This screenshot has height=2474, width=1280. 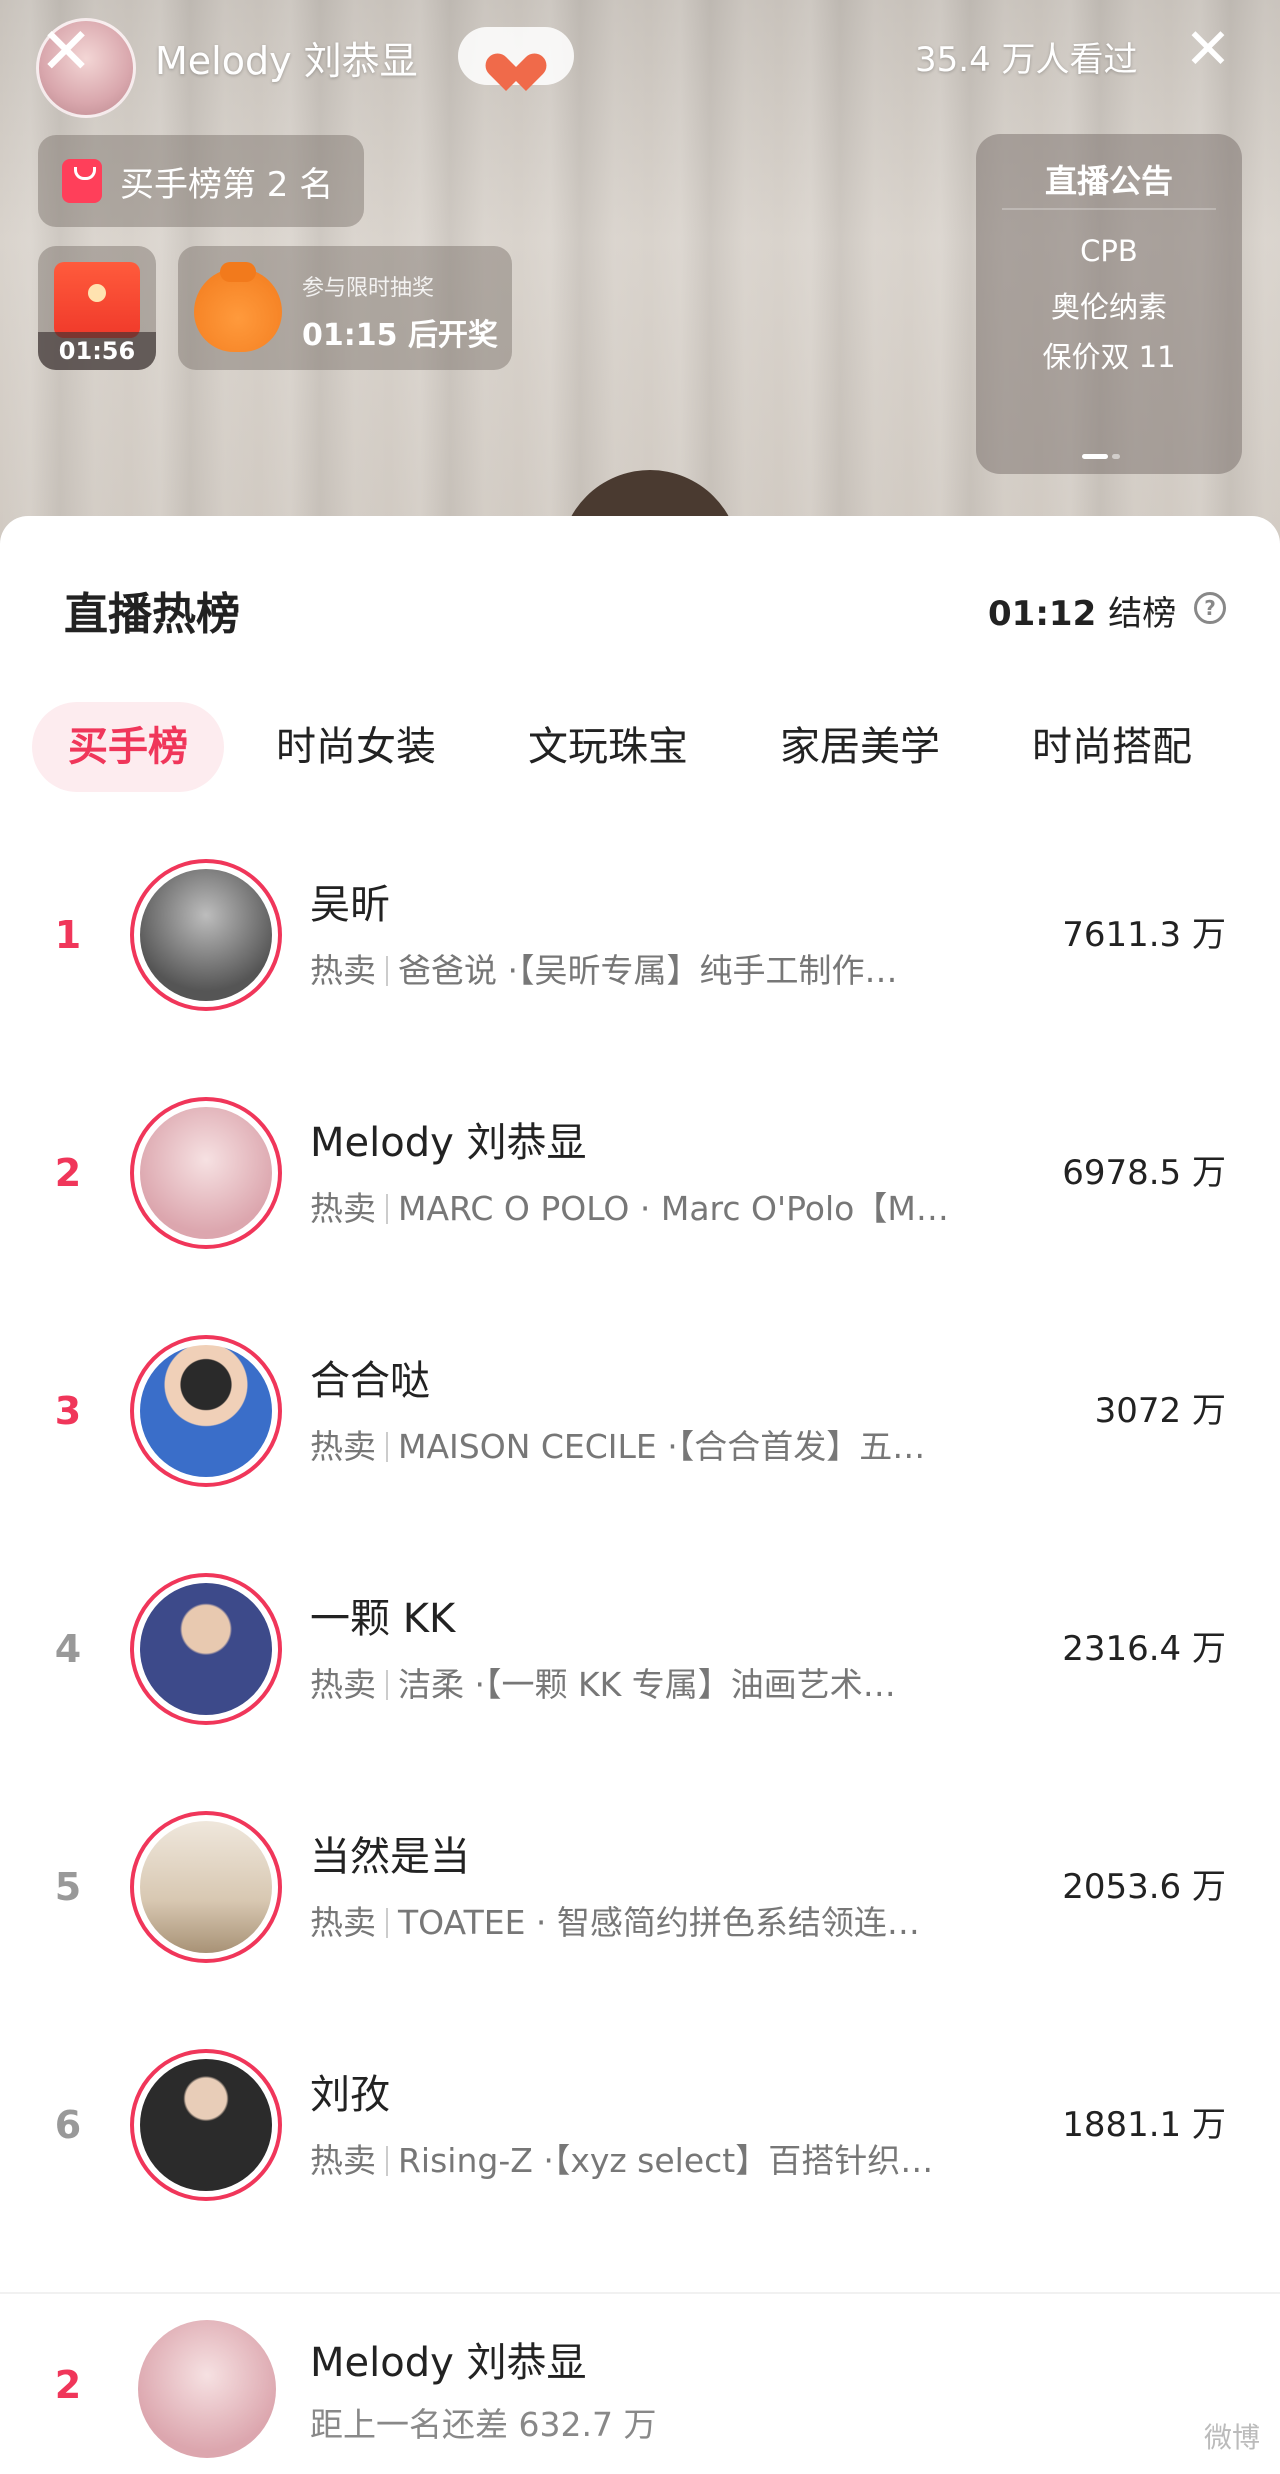 What do you see at coordinates (1109, 457) in the screenshot?
I see `notice-pager-dots` at bounding box center [1109, 457].